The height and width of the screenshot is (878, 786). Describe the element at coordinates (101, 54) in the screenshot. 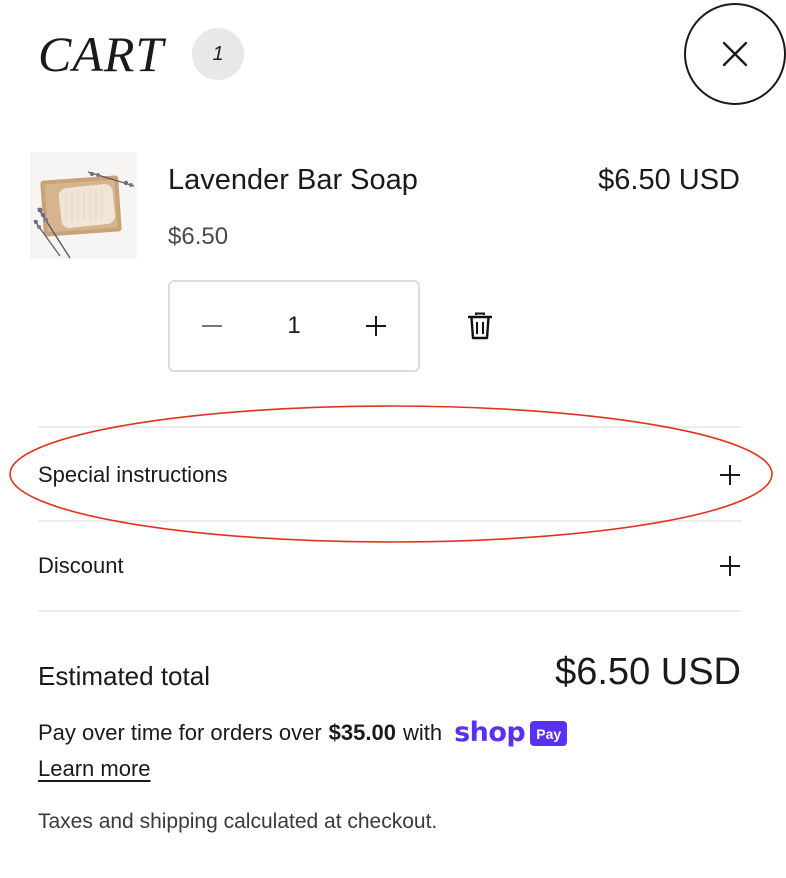

I see `cart-title: CART` at that location.